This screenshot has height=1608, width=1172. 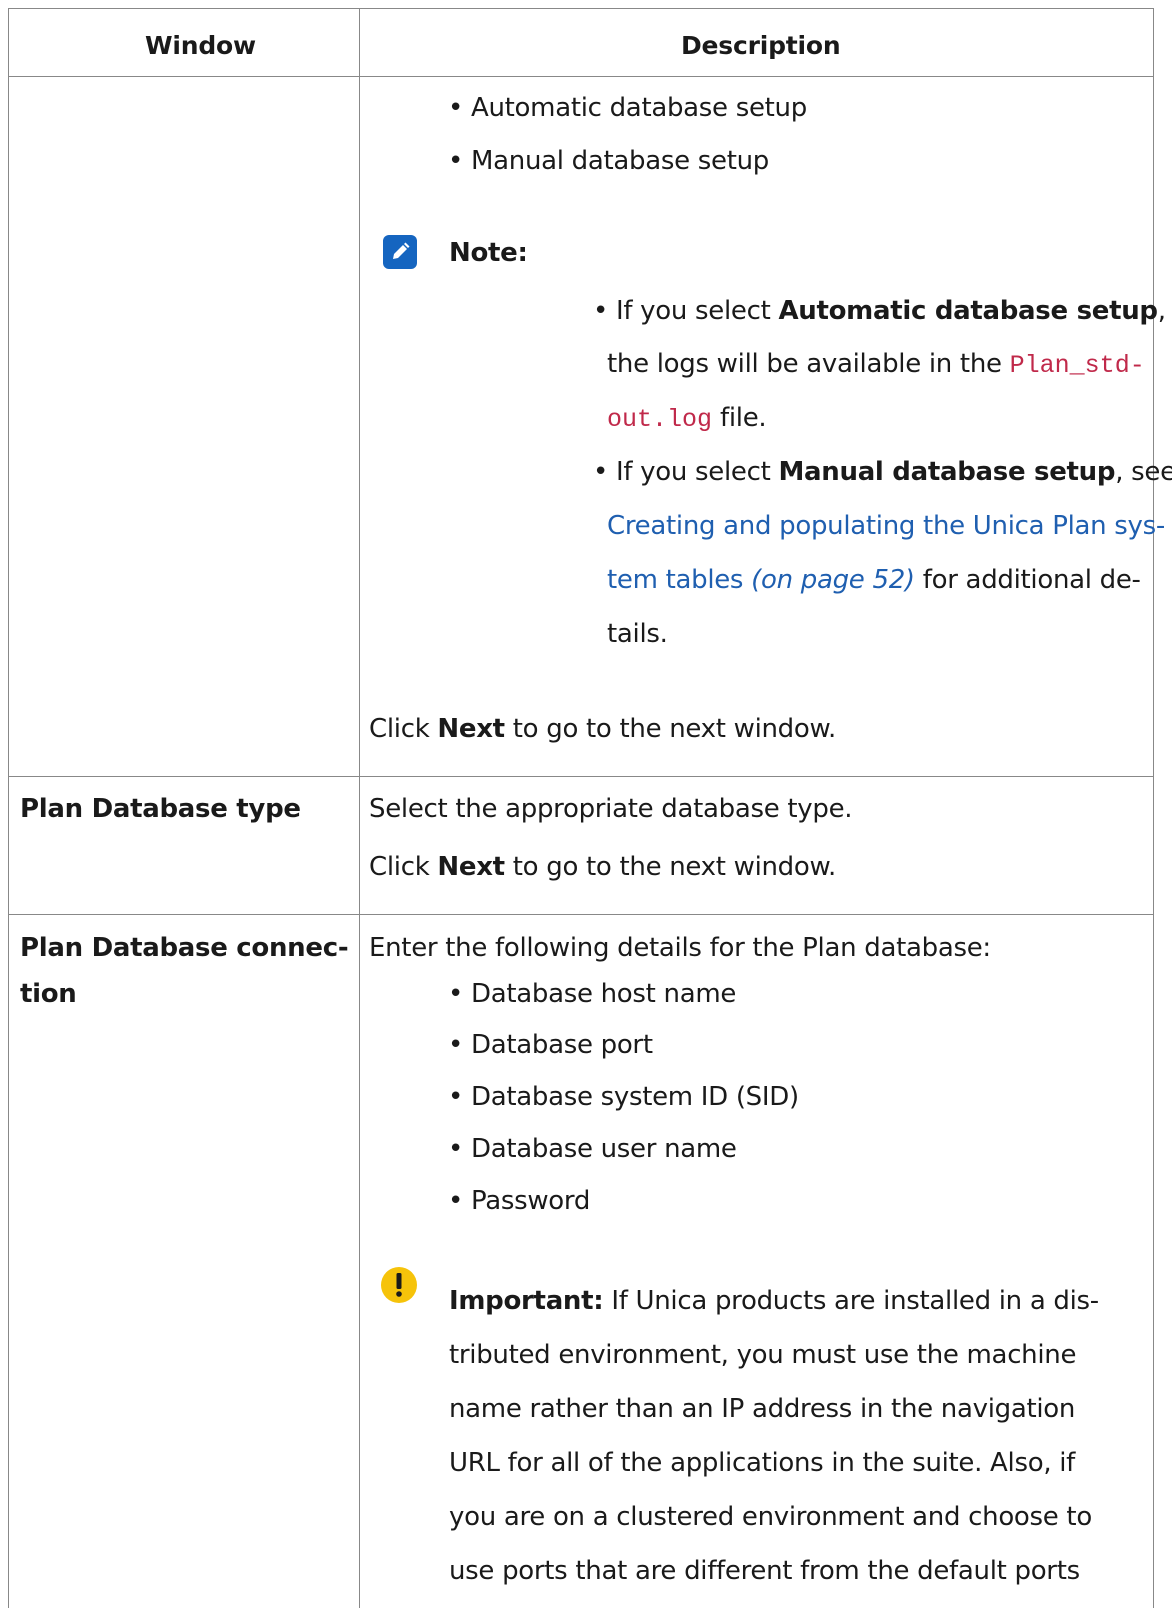 I want to click on note-title: Note:, so click(x=488, y=253).